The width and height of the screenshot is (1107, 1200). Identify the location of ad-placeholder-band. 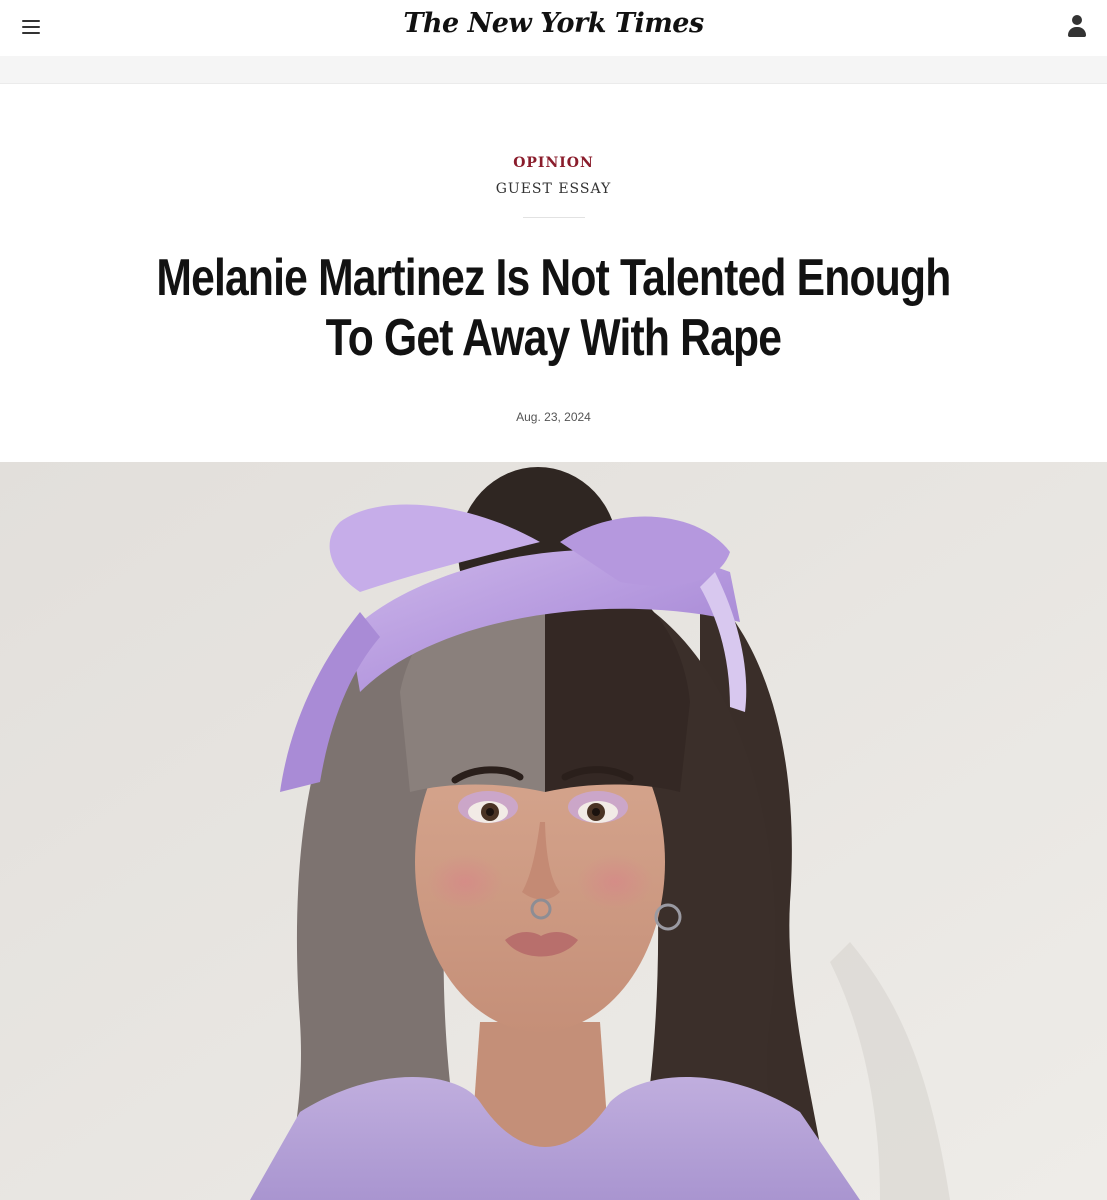
(553, 70).